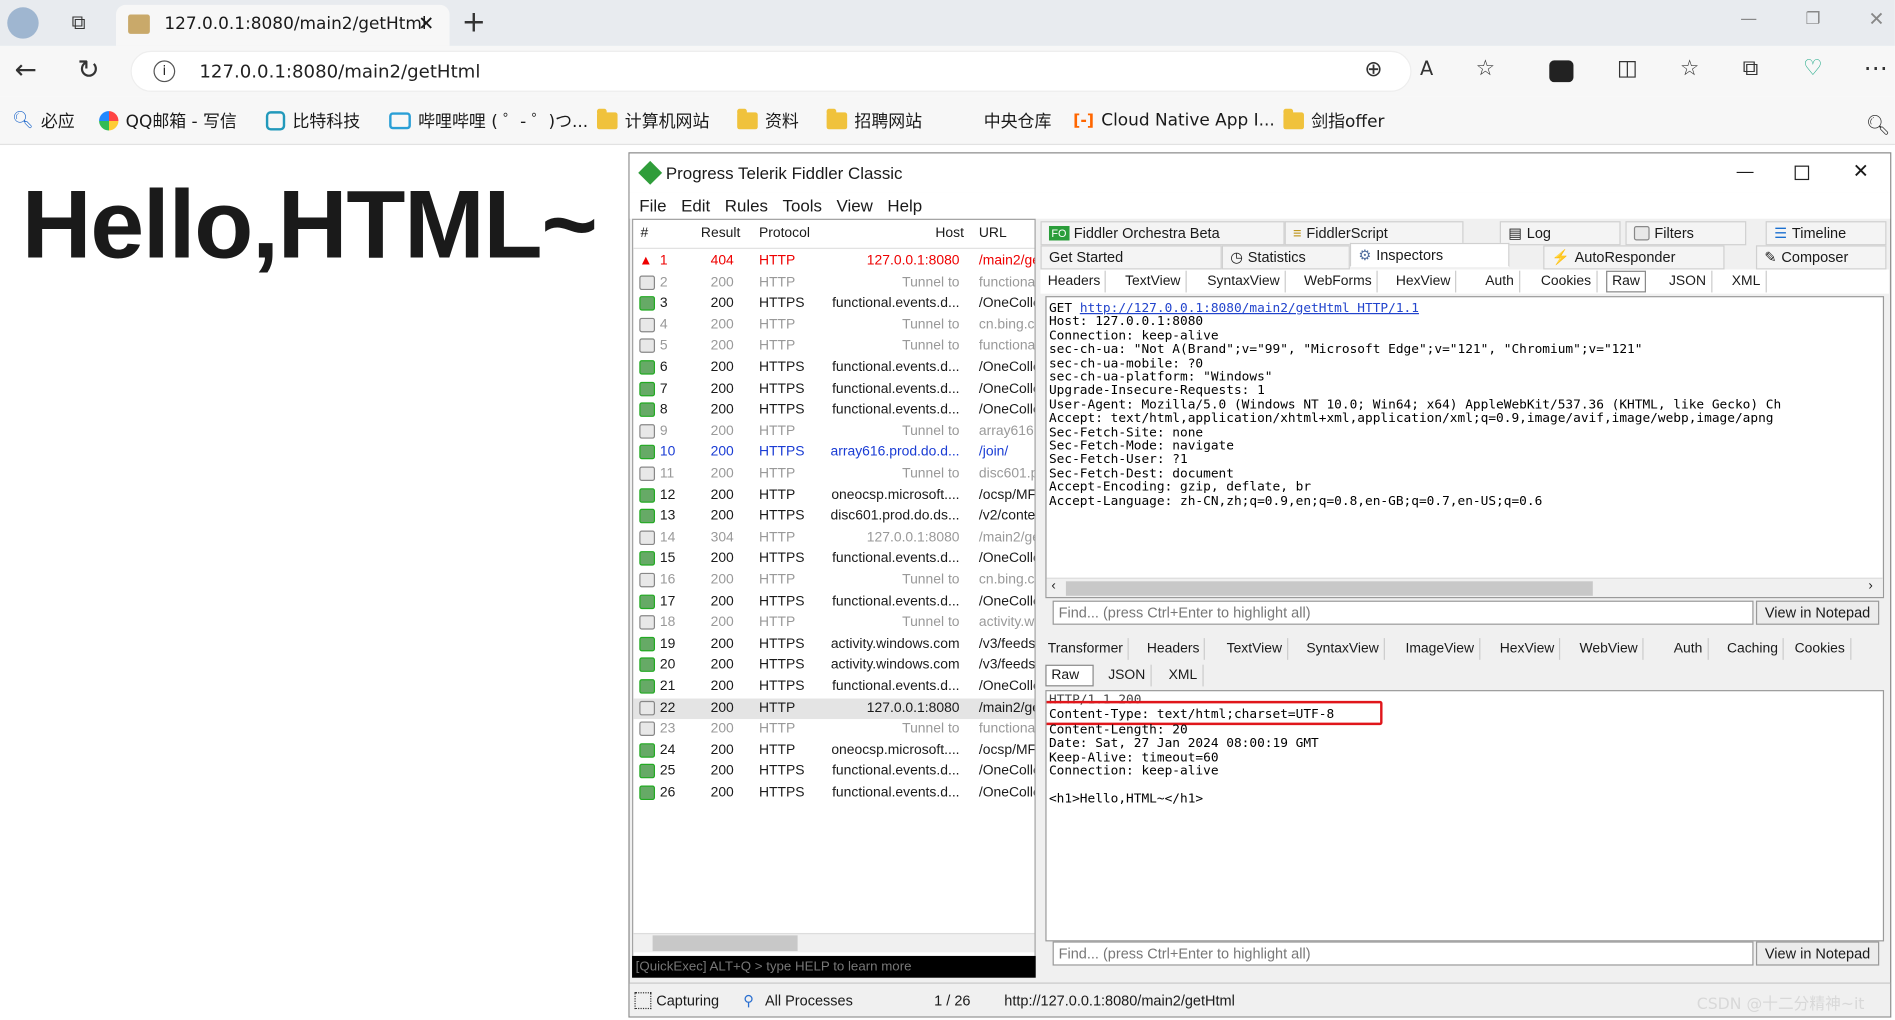 Image resolution: width=1895 pixels, height=1020 pixels. Describe the element at coordinates (833, 644) in the screenshot. I see `session-row: 19 200 HTTPS activity.windows.com/v3/feeds` at that location.